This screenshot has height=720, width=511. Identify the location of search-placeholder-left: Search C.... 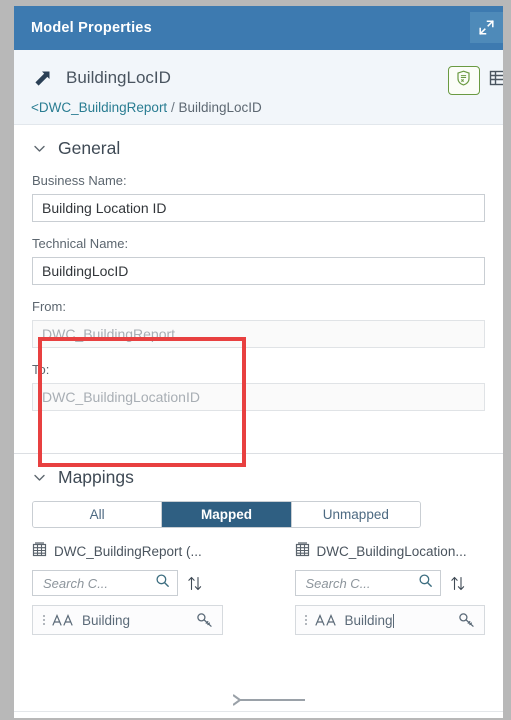
(76, 583).